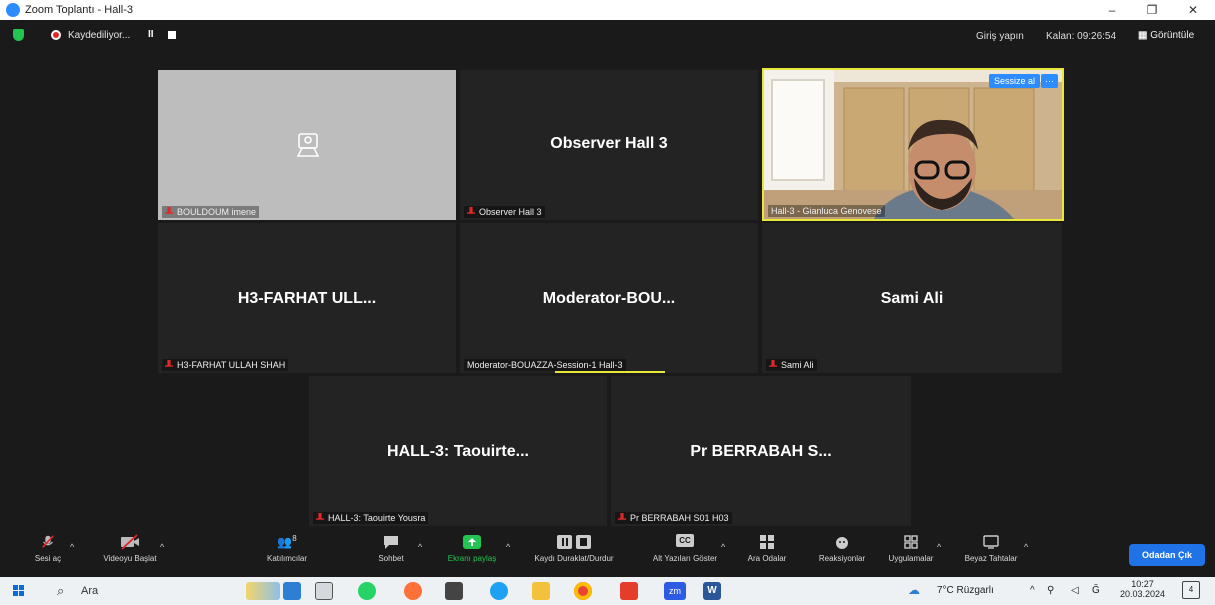 The height and width of the screenshot is (605, 1215). Describe the element at coordinates (18, 35) in the screenshot. I see `security-shield-icon` at that location.